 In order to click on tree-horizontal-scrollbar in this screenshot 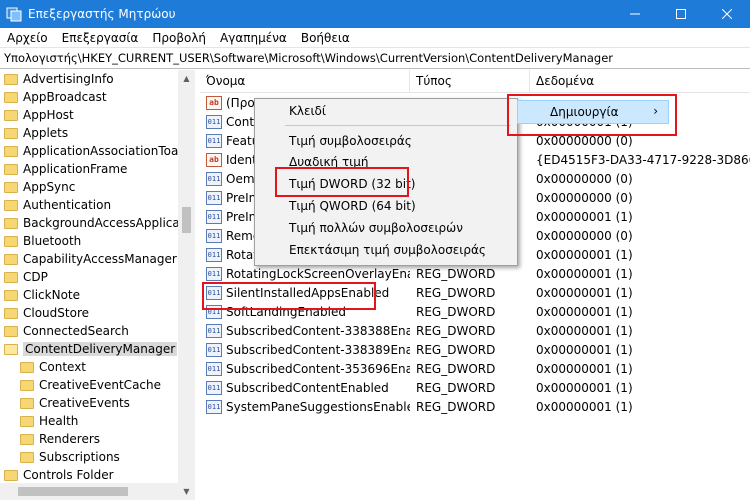, I will do `click(89, 491)`.